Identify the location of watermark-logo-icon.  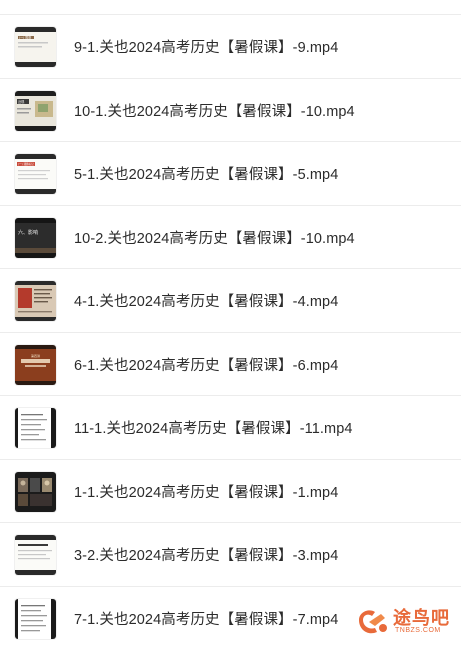
(373, 622).